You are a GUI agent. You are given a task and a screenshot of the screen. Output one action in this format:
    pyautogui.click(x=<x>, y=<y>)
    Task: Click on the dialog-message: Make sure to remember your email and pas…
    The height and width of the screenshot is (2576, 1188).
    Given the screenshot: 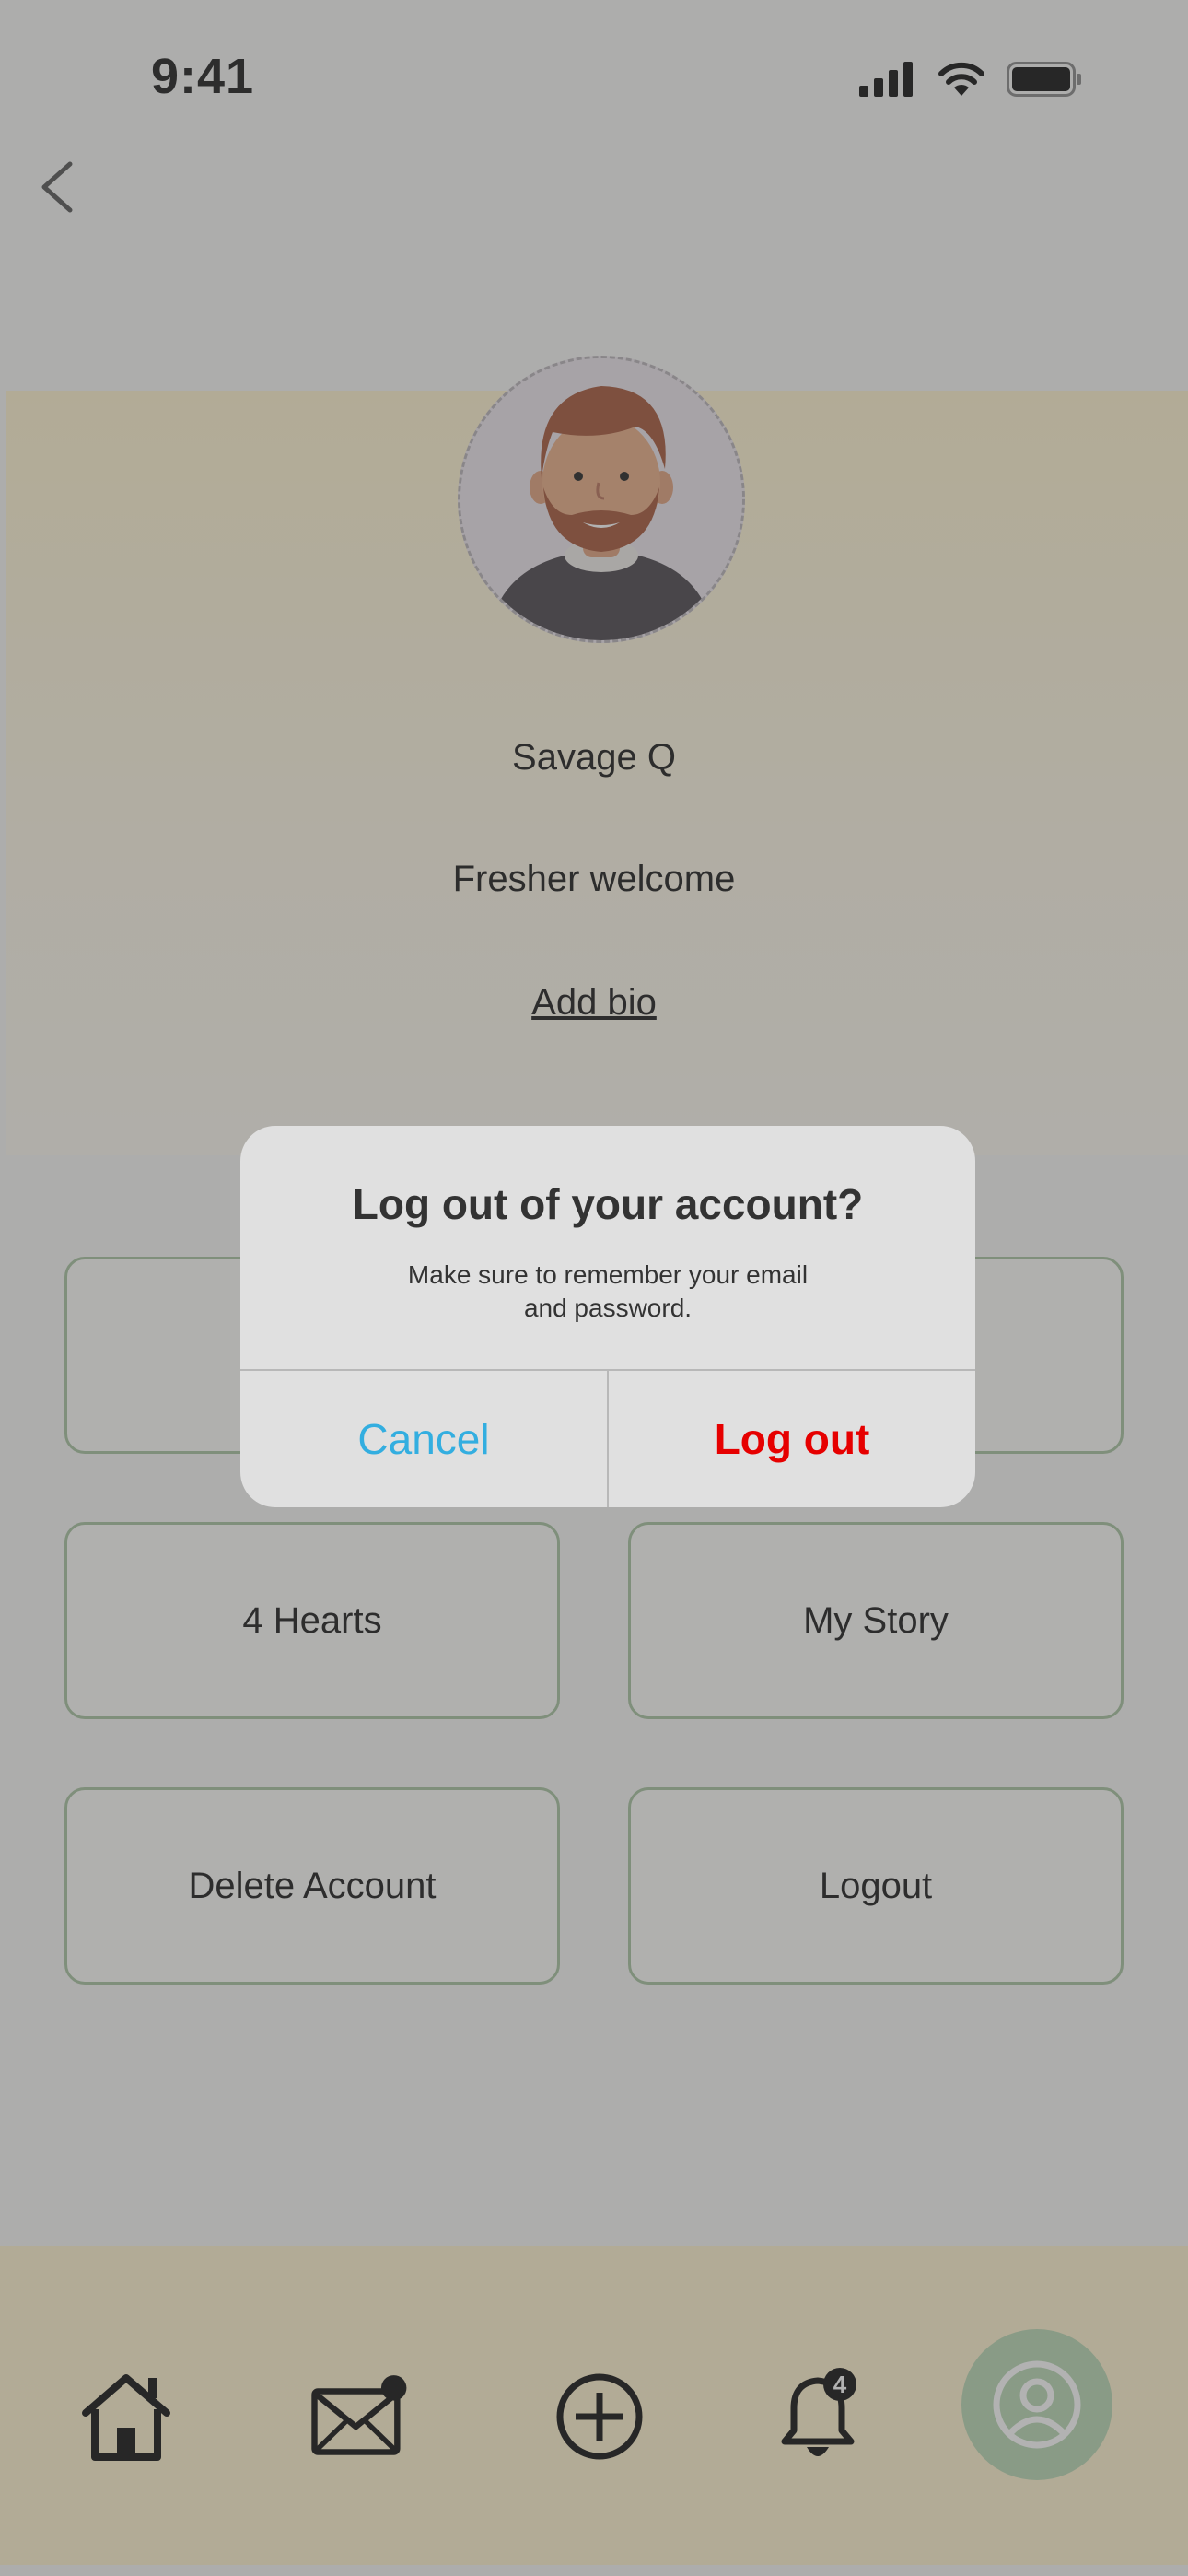 What is the action you would take?
    pyautogui.click(x=608, y=1291)
    